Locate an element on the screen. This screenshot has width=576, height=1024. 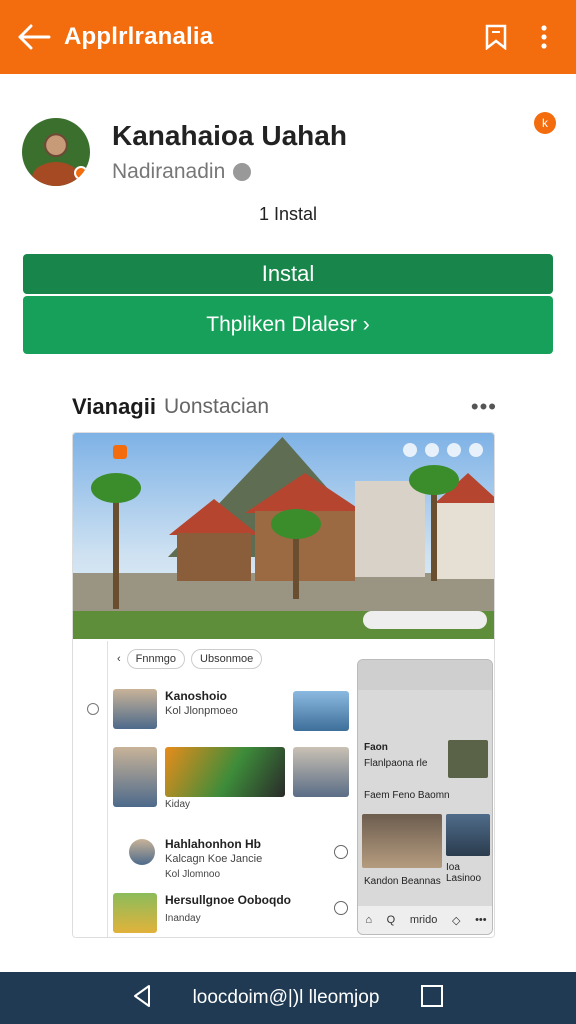
row-tag: Kol Jlomnoo is located at coordinates (193, 874).